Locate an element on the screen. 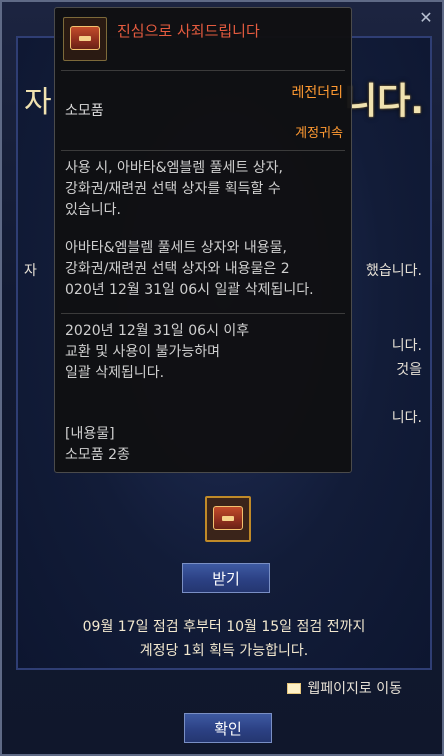  right-text-fragment-3: 것을 is located at coordinates (409, 370).